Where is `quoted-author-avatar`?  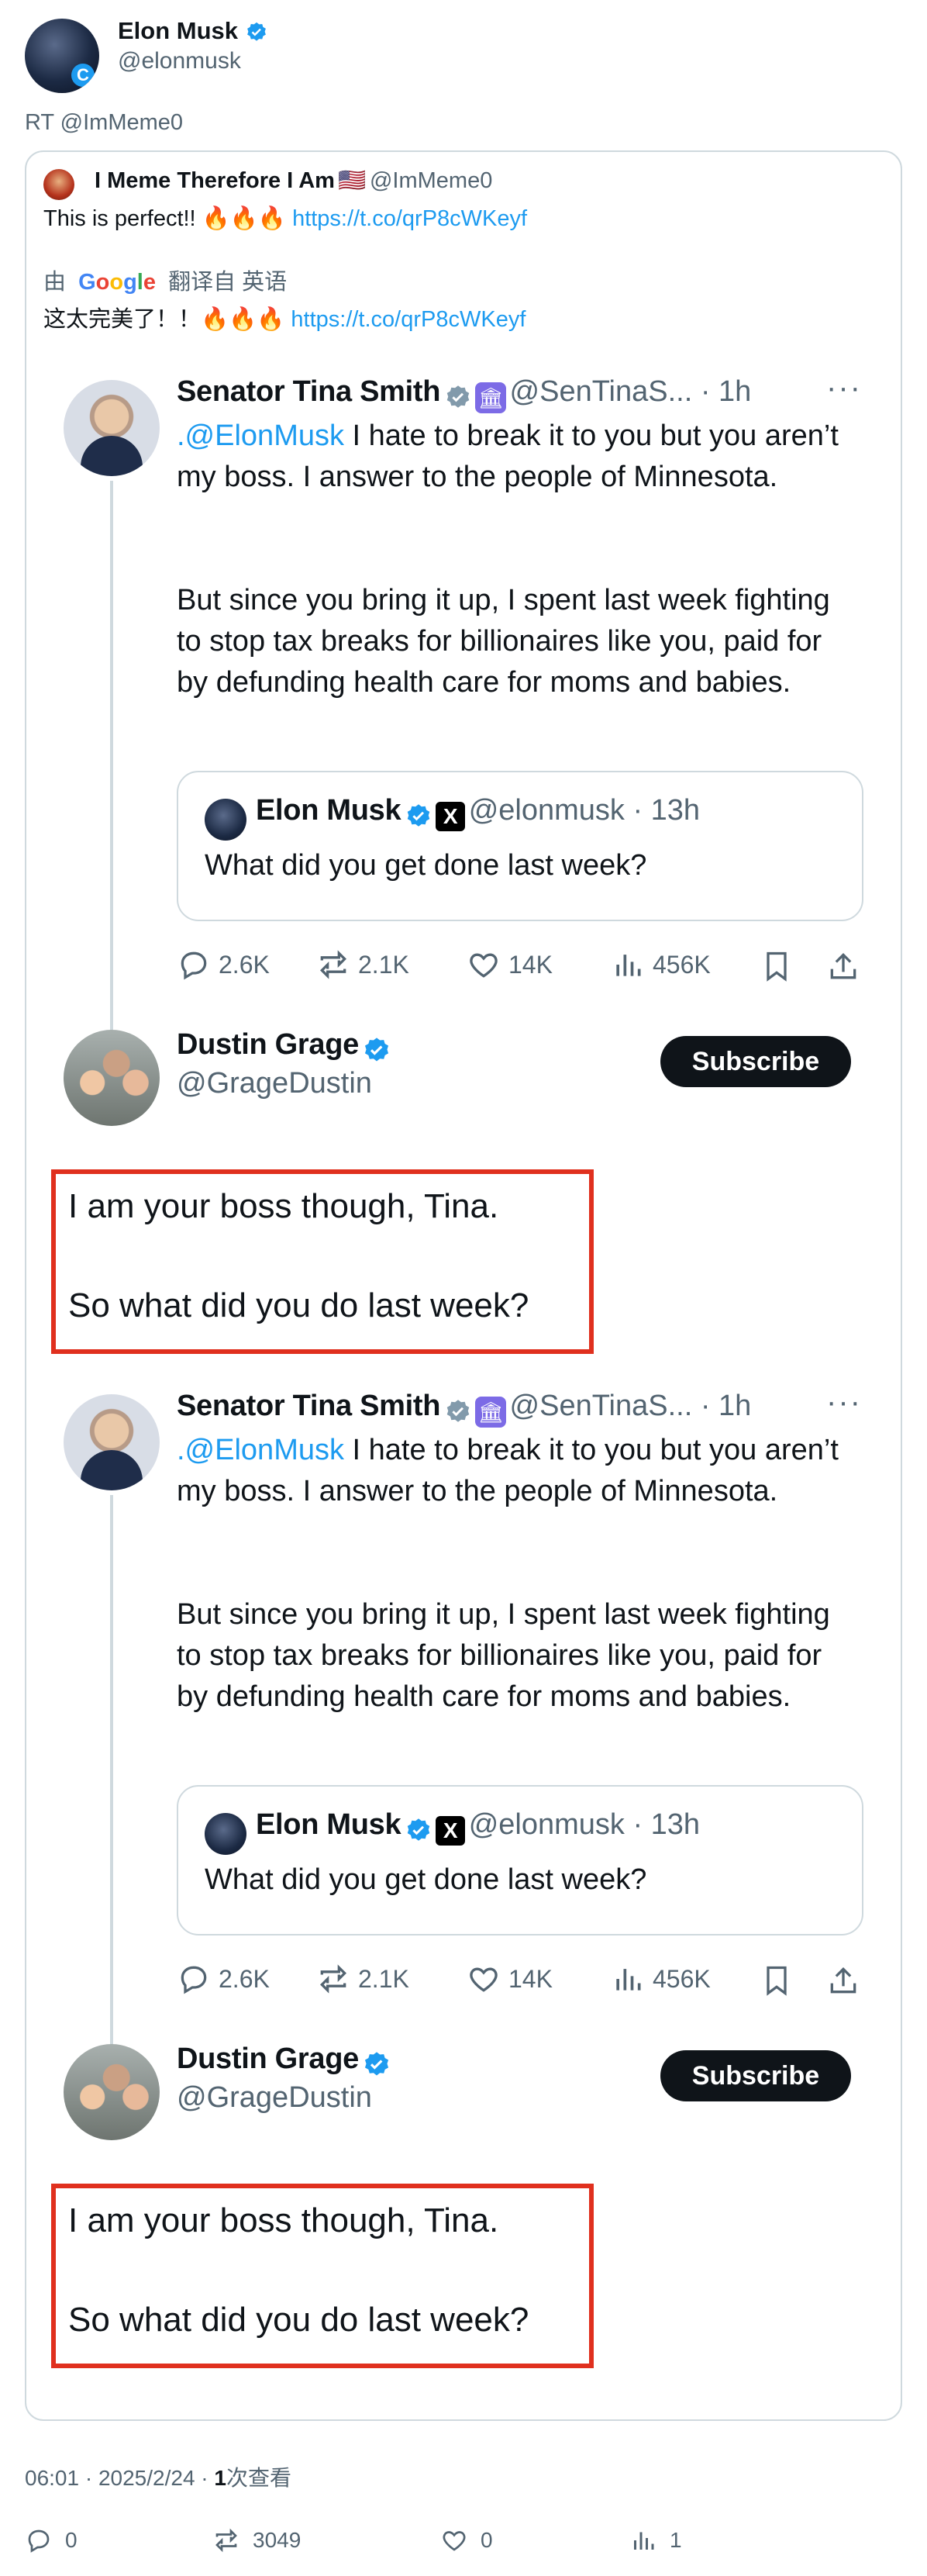
quoted-author-avatar is located at coordinates (58, 185).